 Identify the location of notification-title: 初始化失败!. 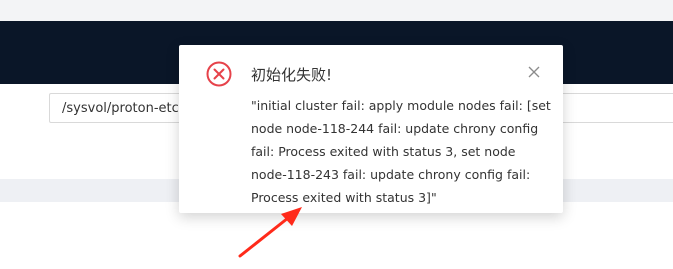
(292, 75).